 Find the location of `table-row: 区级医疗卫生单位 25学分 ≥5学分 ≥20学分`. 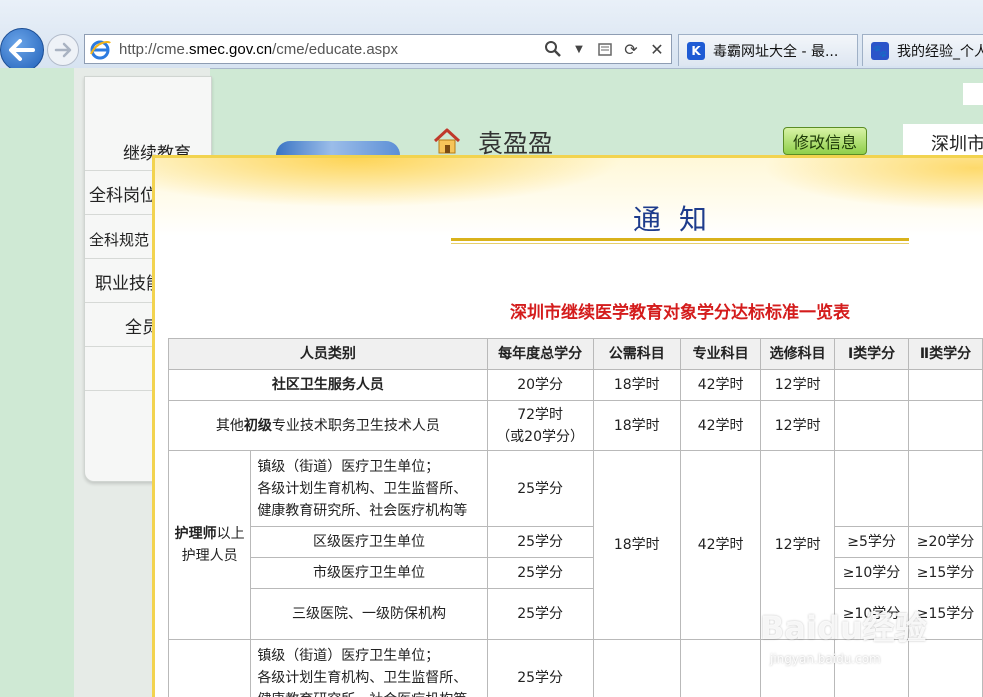

table-row: 区级医疗卫生单位 25学分 ≥5学分 ≥20学分 is located at coordinates (576, 542).